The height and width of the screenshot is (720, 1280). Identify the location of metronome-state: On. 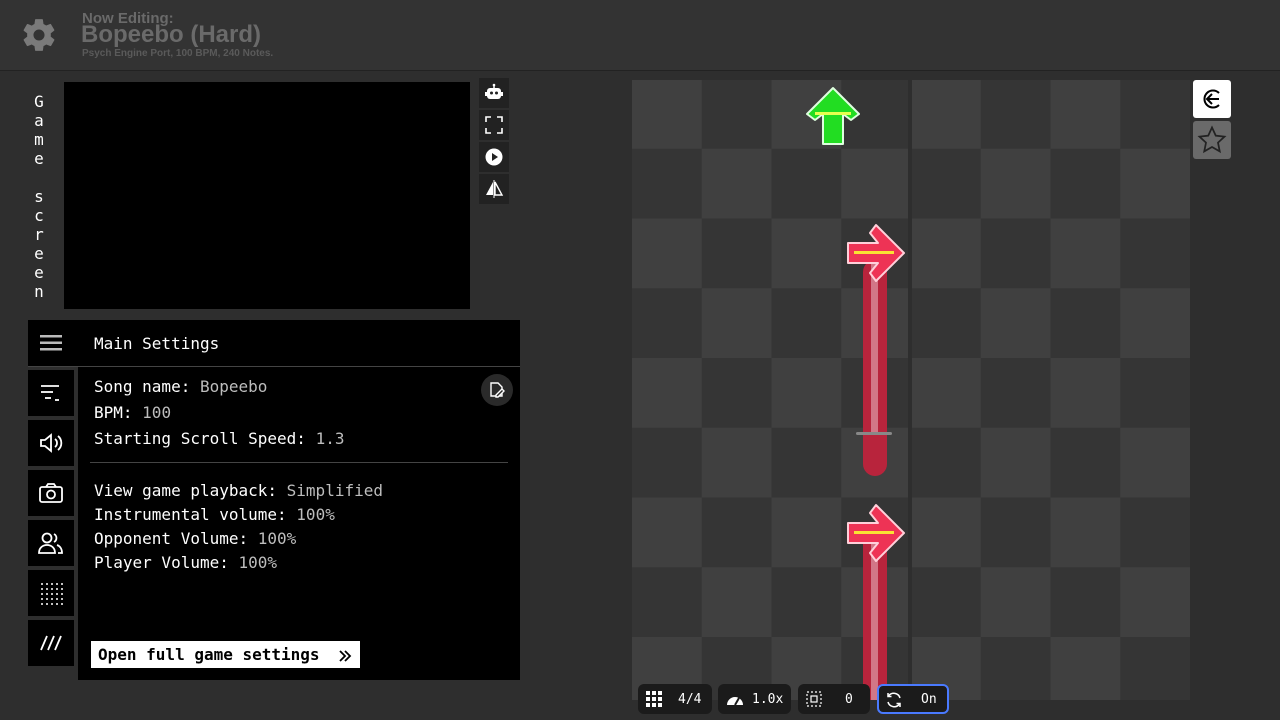
(929, 699).